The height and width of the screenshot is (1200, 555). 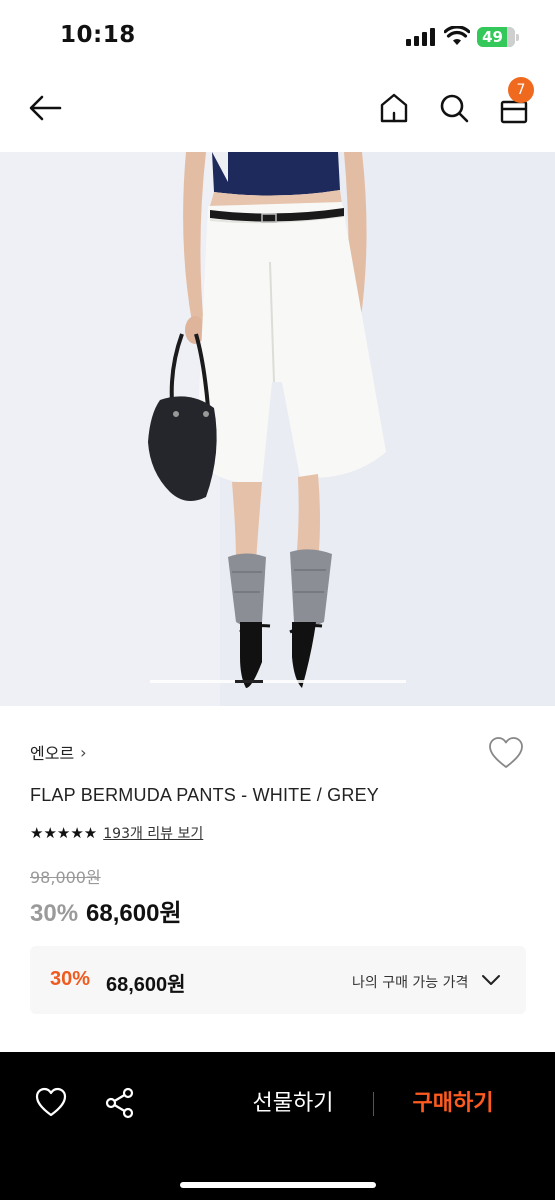 I want to click on battery-level: 49, so click(x=492, y=37).